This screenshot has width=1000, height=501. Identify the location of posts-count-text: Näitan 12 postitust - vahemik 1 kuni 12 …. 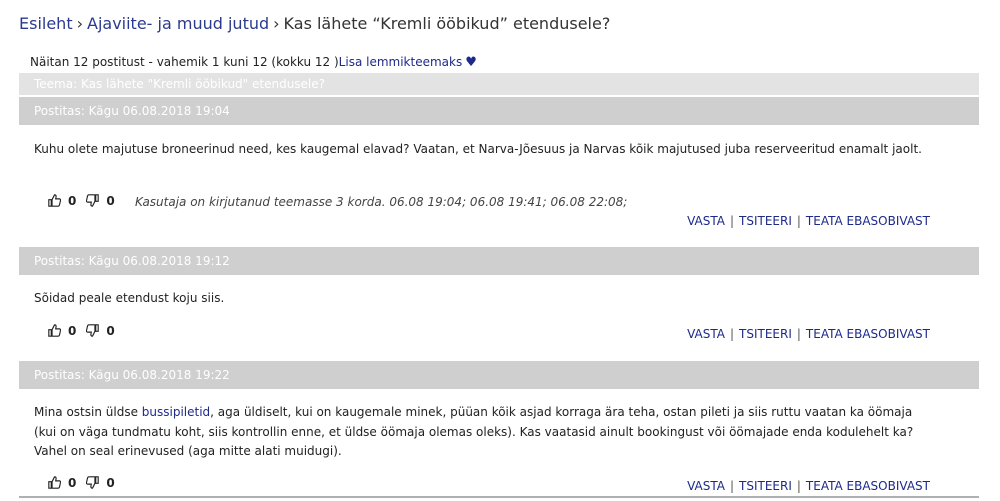
(184, 62).